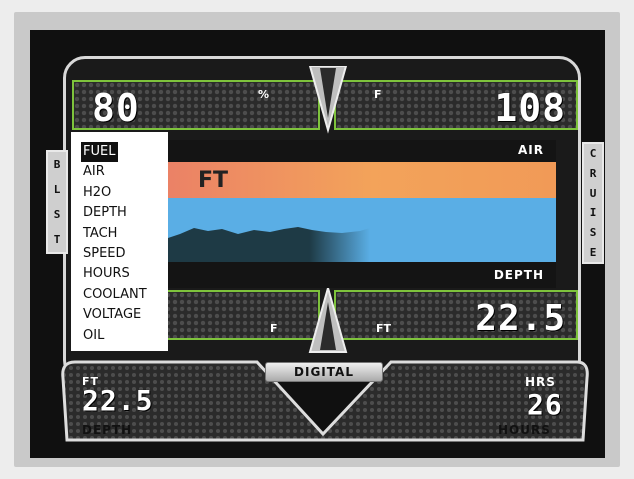 This screenshot has height=479, width=634. I want to click on menu-item-oil: OIL, so click(94, 336).